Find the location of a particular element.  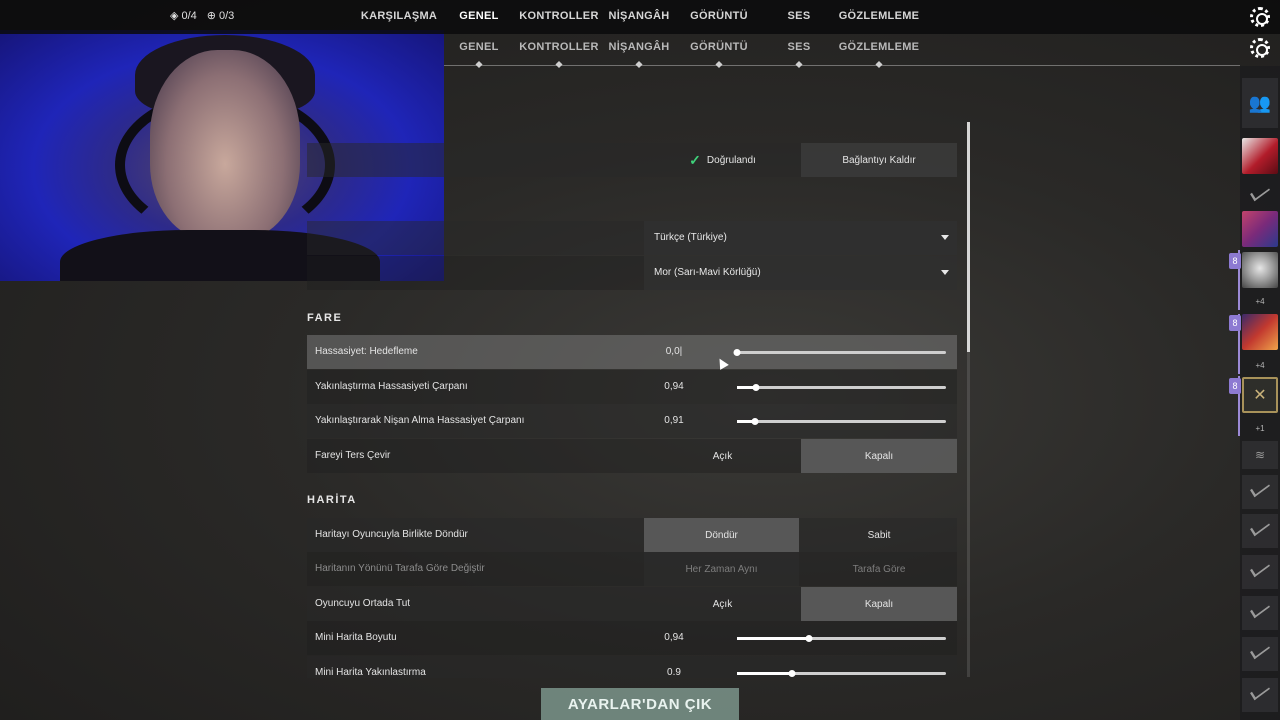

invert-mouse-row: Fareyi Ters Çevir Açık Kapalı is located at coordinates (632, 456).